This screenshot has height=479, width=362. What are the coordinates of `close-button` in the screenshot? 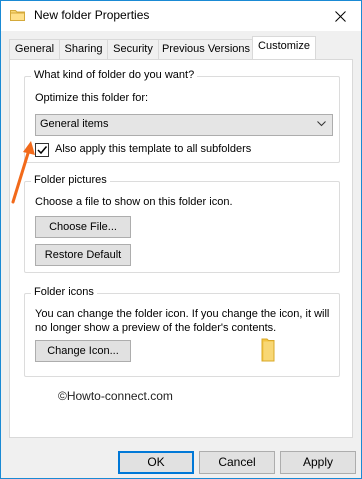 It's located at (340, 16).